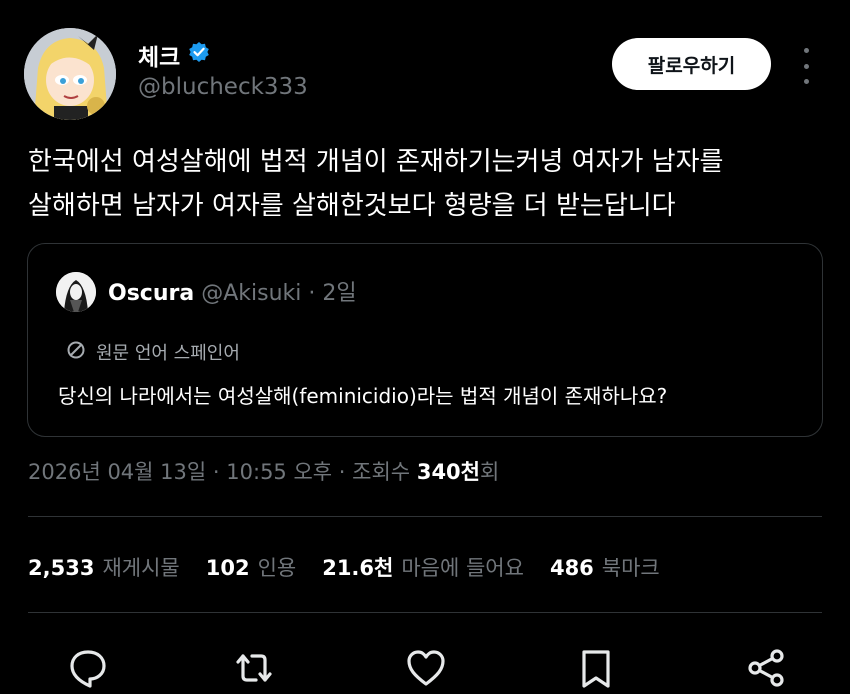  What do you see at coordinates (766, 668) in the screenshot?
I see `share-icon` at bounding box center [766, 668].